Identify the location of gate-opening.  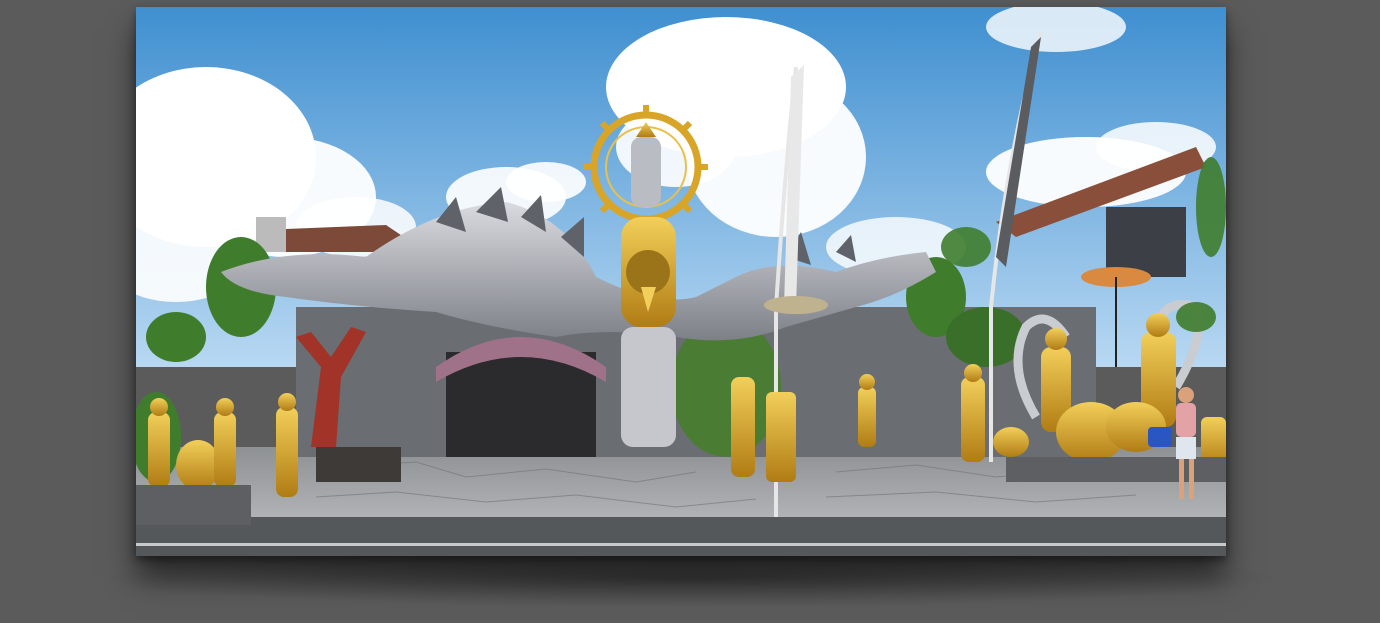
(521, 404).